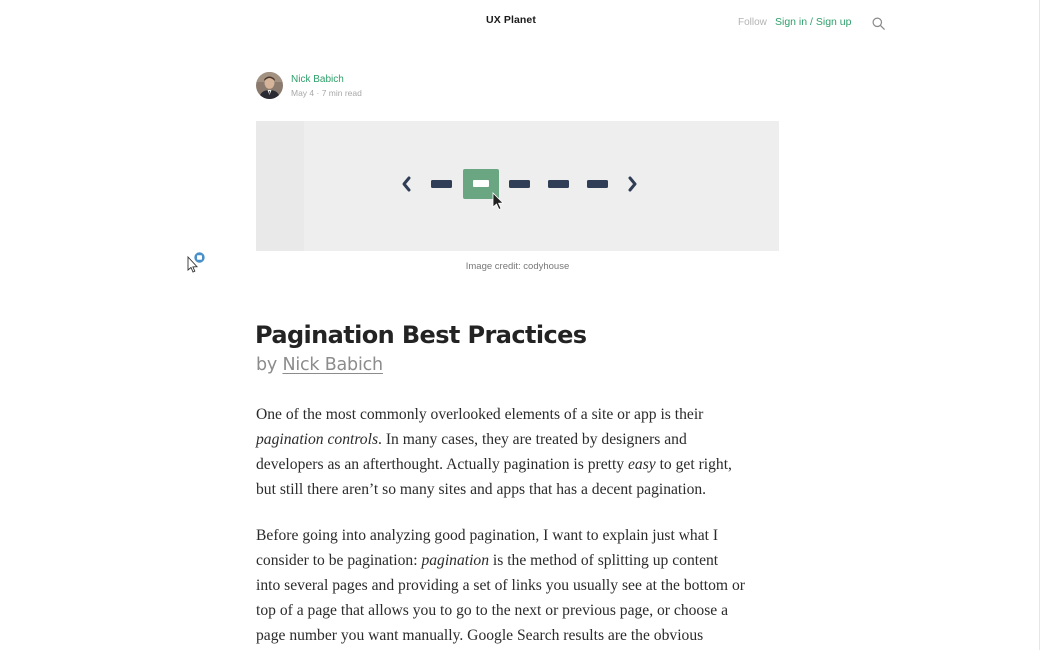  I want to click on cursor-badge-icon, so click(196, 262).